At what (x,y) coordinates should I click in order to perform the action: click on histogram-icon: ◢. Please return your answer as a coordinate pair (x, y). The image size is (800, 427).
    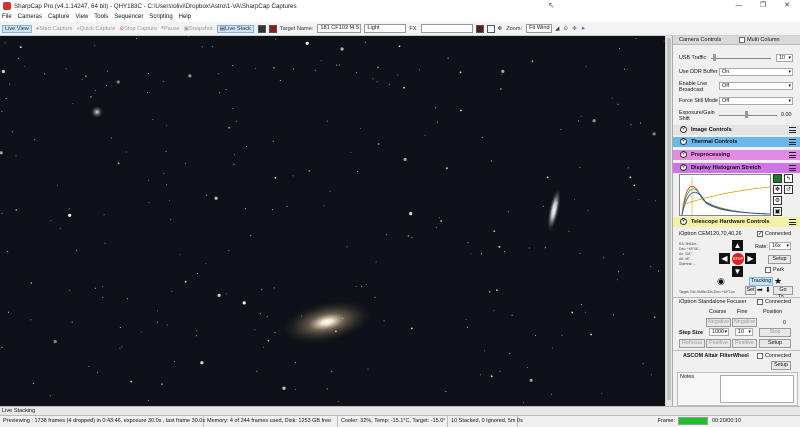
    Looking at the image, I should click on (557, 29).